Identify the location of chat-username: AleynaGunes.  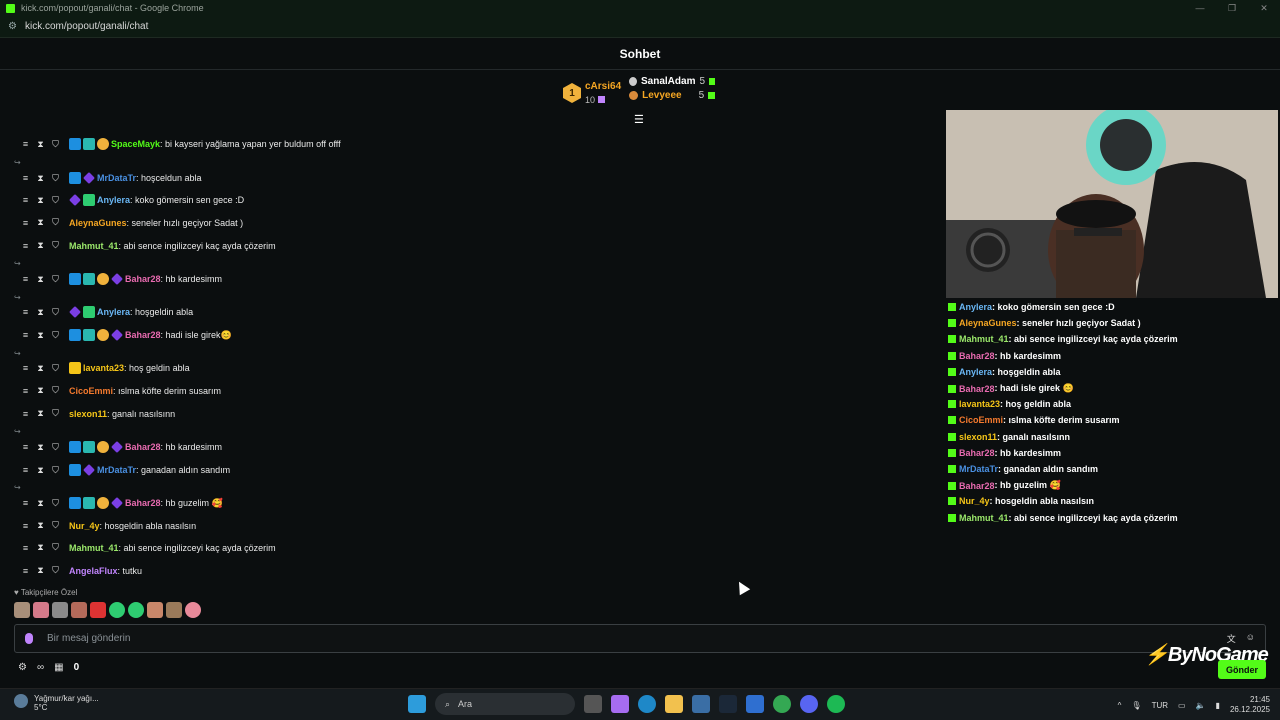
(98, 223).